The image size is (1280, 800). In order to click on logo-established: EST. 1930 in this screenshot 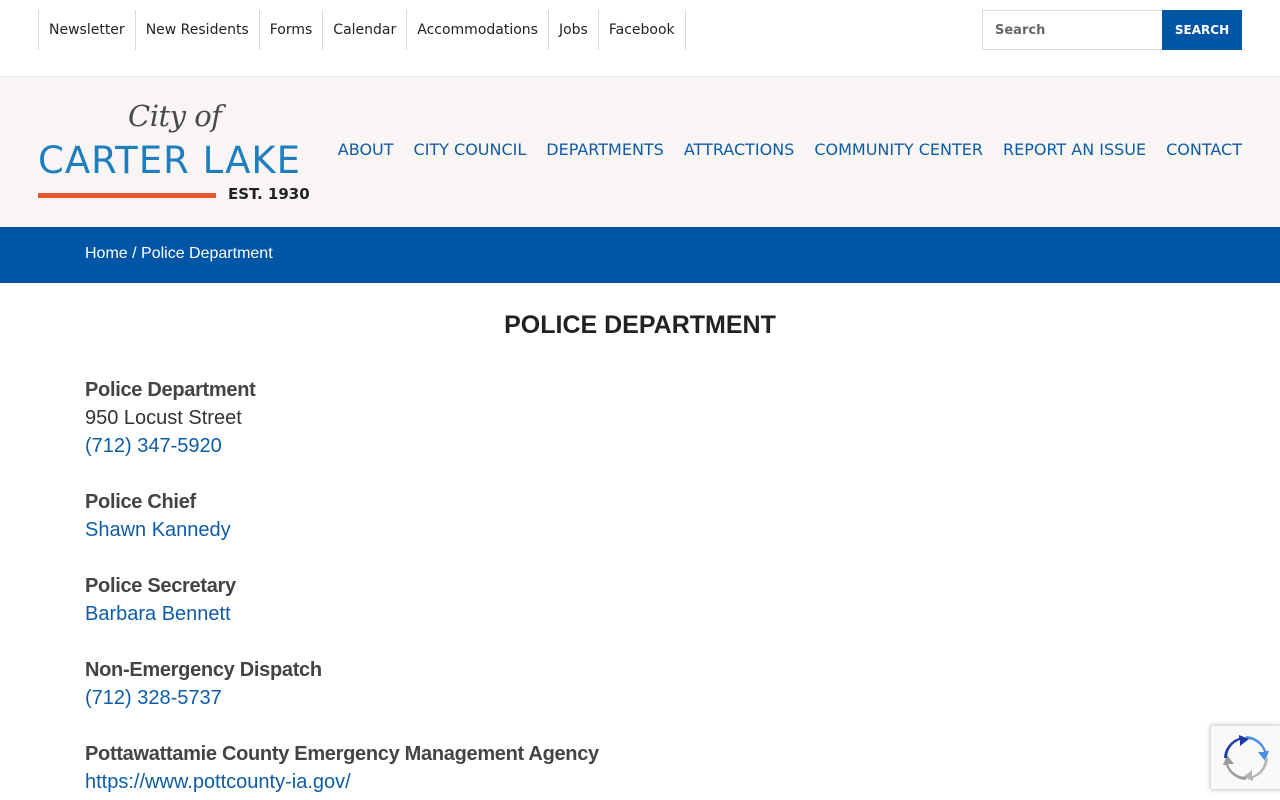, I will do `click(269, 194)`.